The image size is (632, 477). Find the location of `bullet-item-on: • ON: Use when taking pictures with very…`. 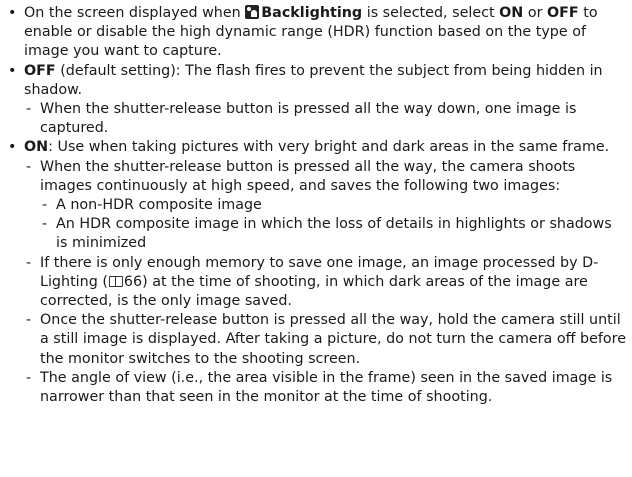

bullet-item-on: • ON: Use when taking pictures with very… is located at coordinates (316, 147).